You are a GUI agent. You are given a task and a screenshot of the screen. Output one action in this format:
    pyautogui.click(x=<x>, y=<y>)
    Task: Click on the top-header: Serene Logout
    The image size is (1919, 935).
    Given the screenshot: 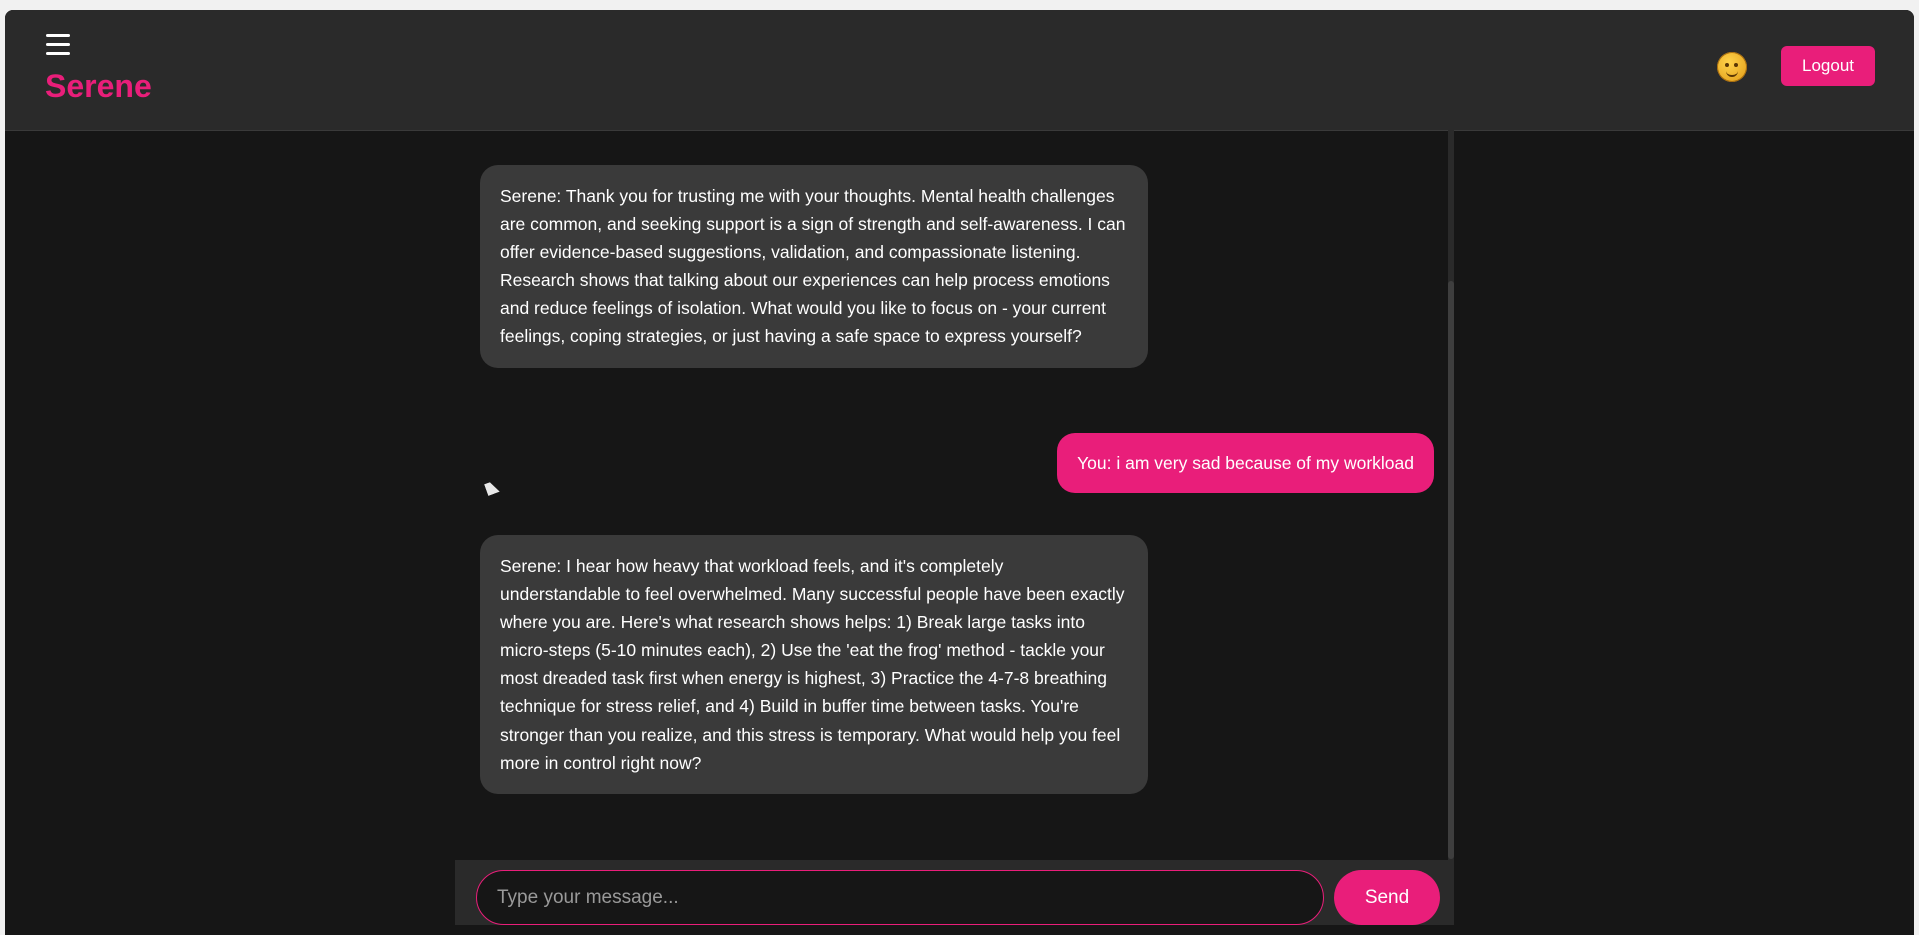 What is the action you would take?
    pyautogui.click(x=959, y=70)
    